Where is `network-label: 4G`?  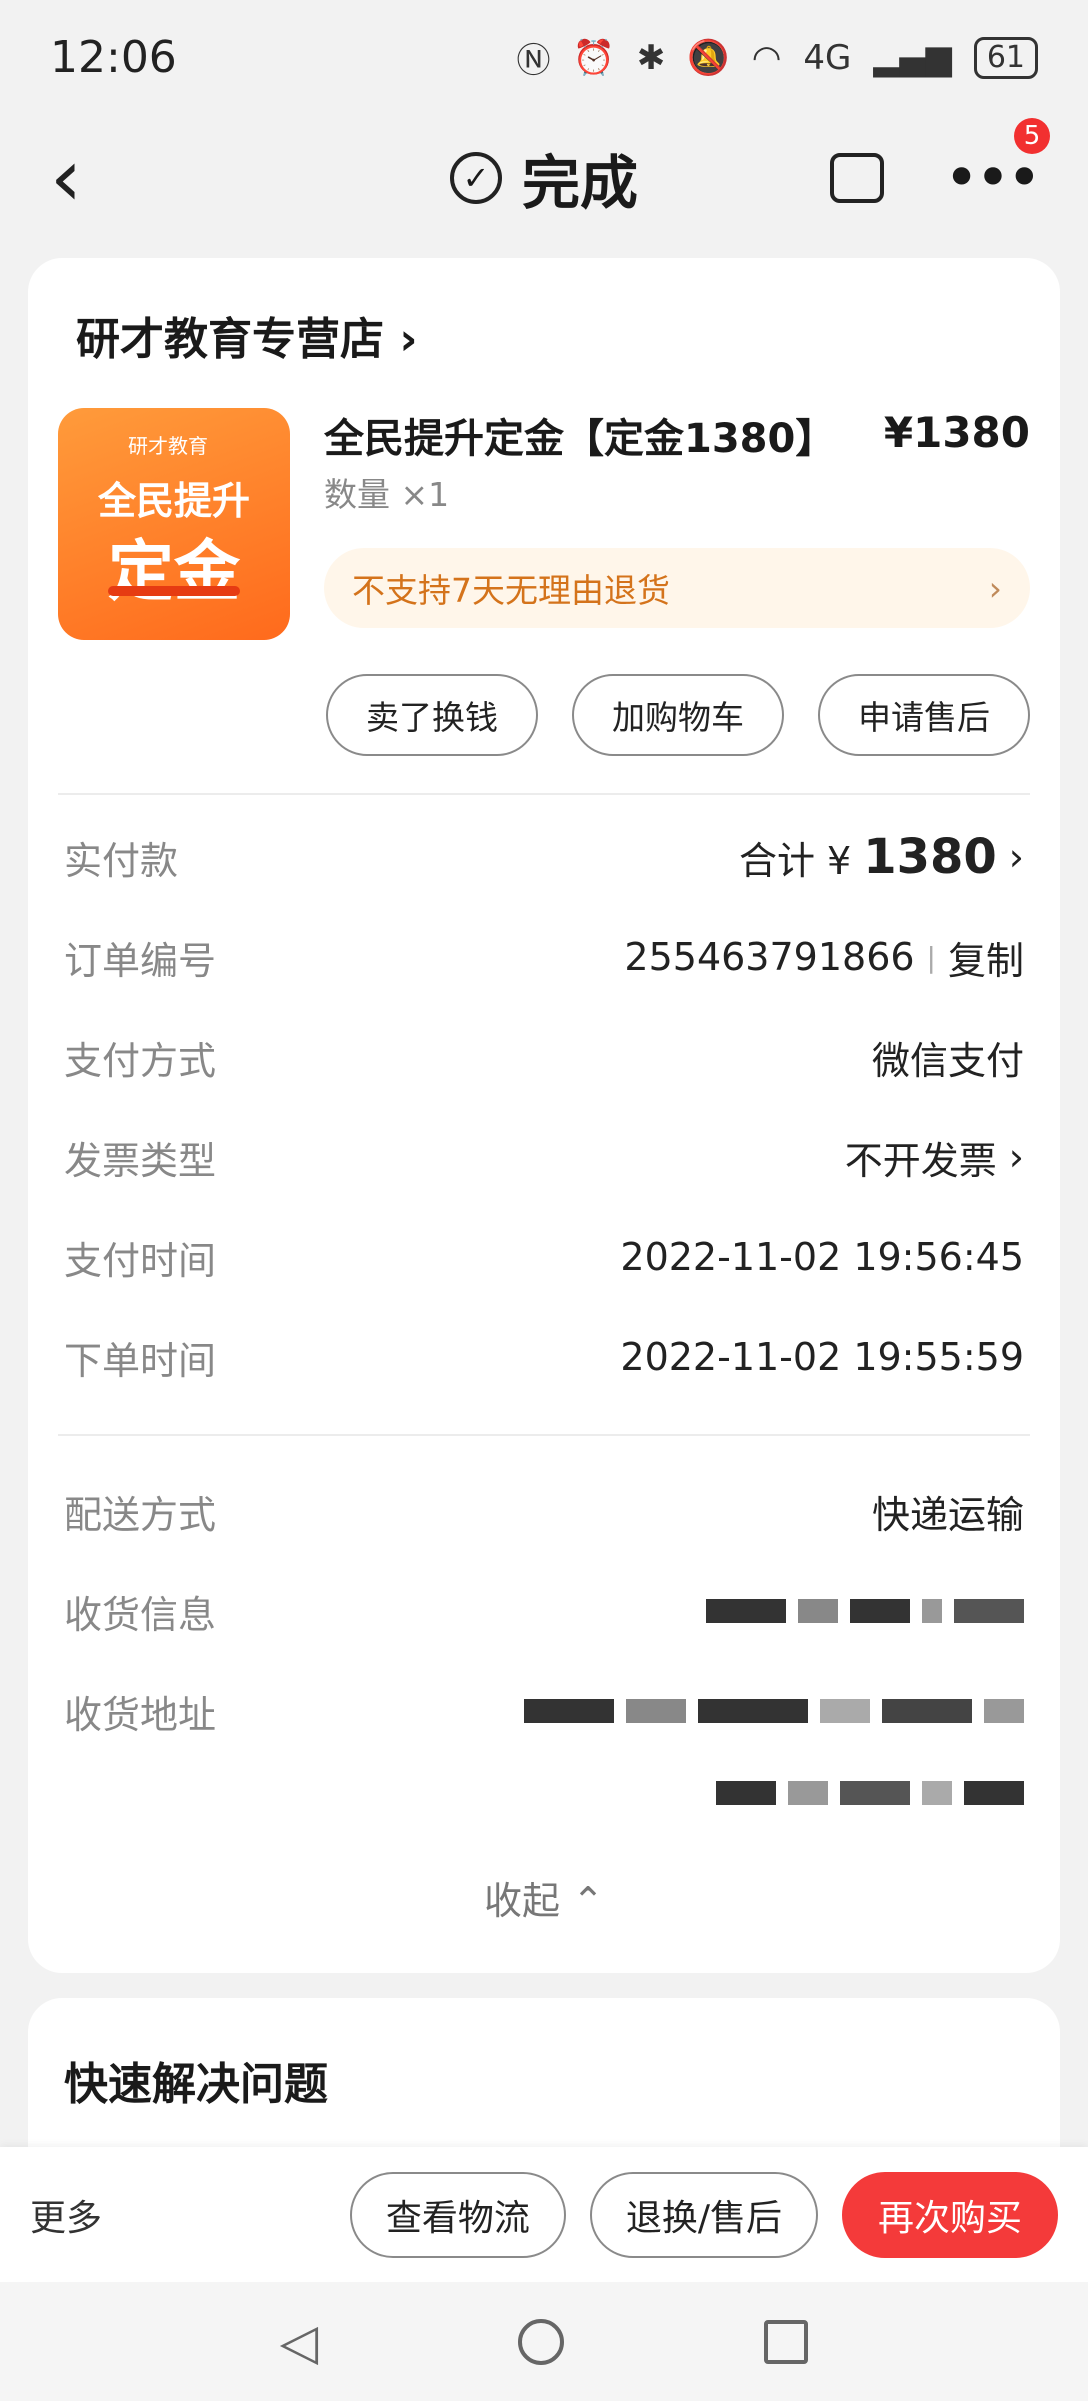 network-label: 4G is located at coordinates (827, 57).